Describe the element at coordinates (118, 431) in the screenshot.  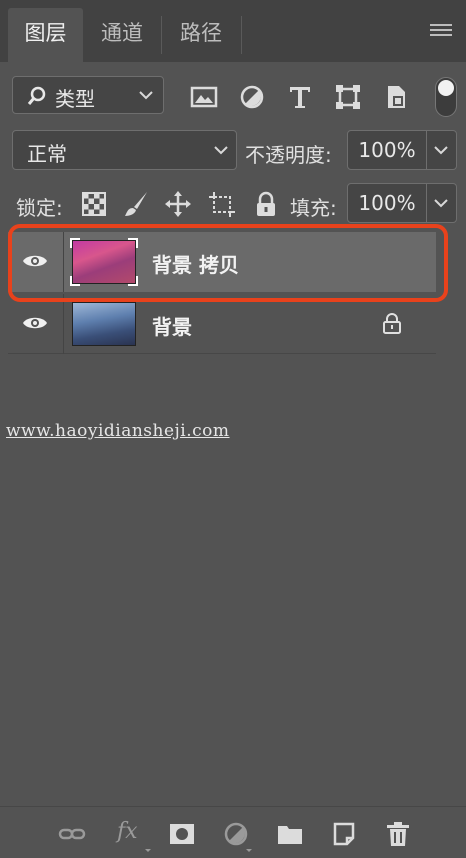
I see `watermark-text: www.haoyidiansheji.com` at that location.